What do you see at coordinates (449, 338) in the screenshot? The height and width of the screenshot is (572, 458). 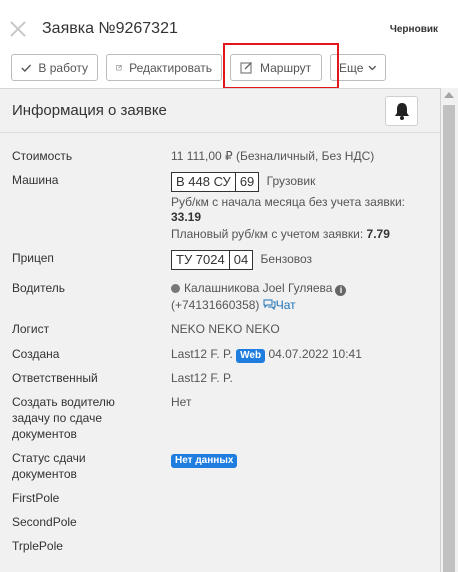 I see `scroll-thumb` at bounding box center [449, 338].